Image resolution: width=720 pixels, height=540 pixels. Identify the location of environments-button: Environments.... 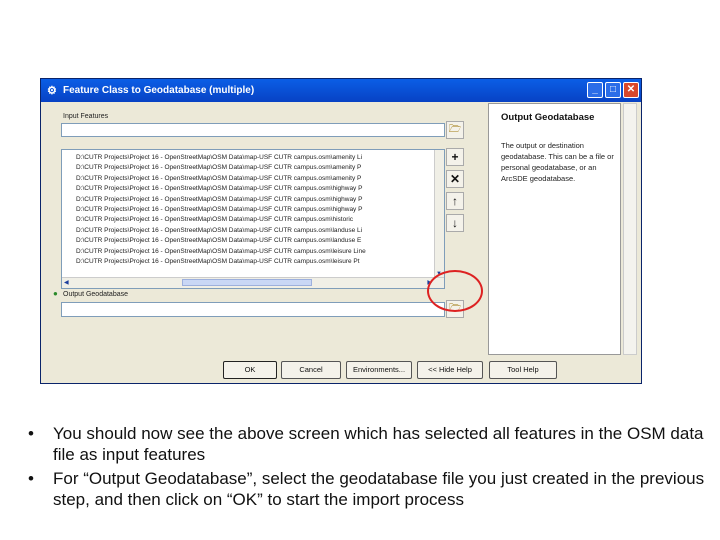
(379, 370).